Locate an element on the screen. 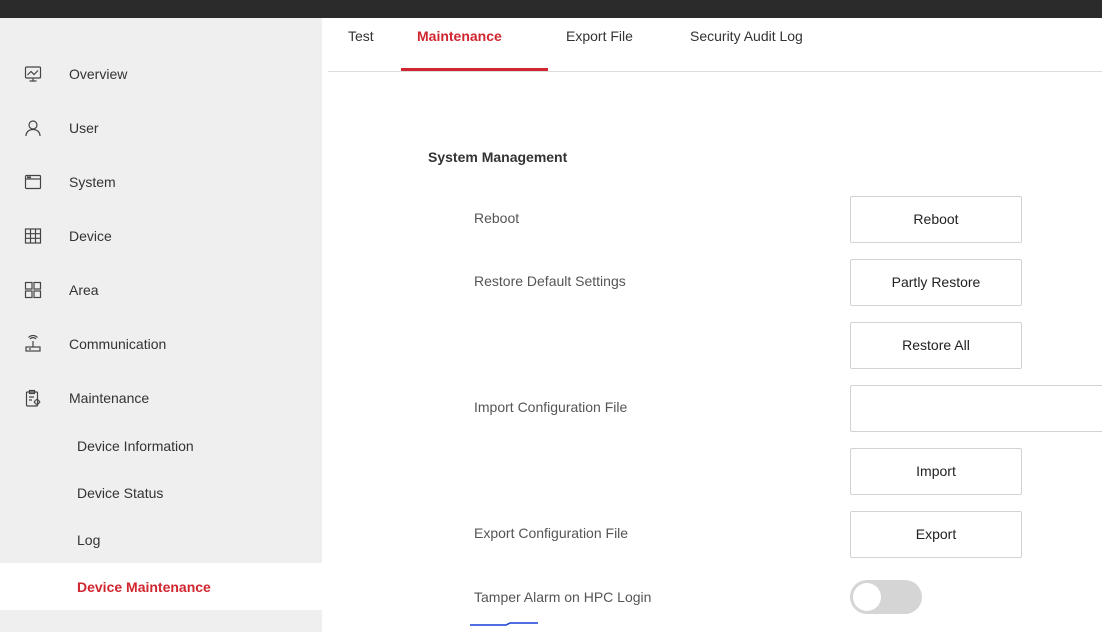  sidebar-item-user: User is located at coordinates (161, 128).